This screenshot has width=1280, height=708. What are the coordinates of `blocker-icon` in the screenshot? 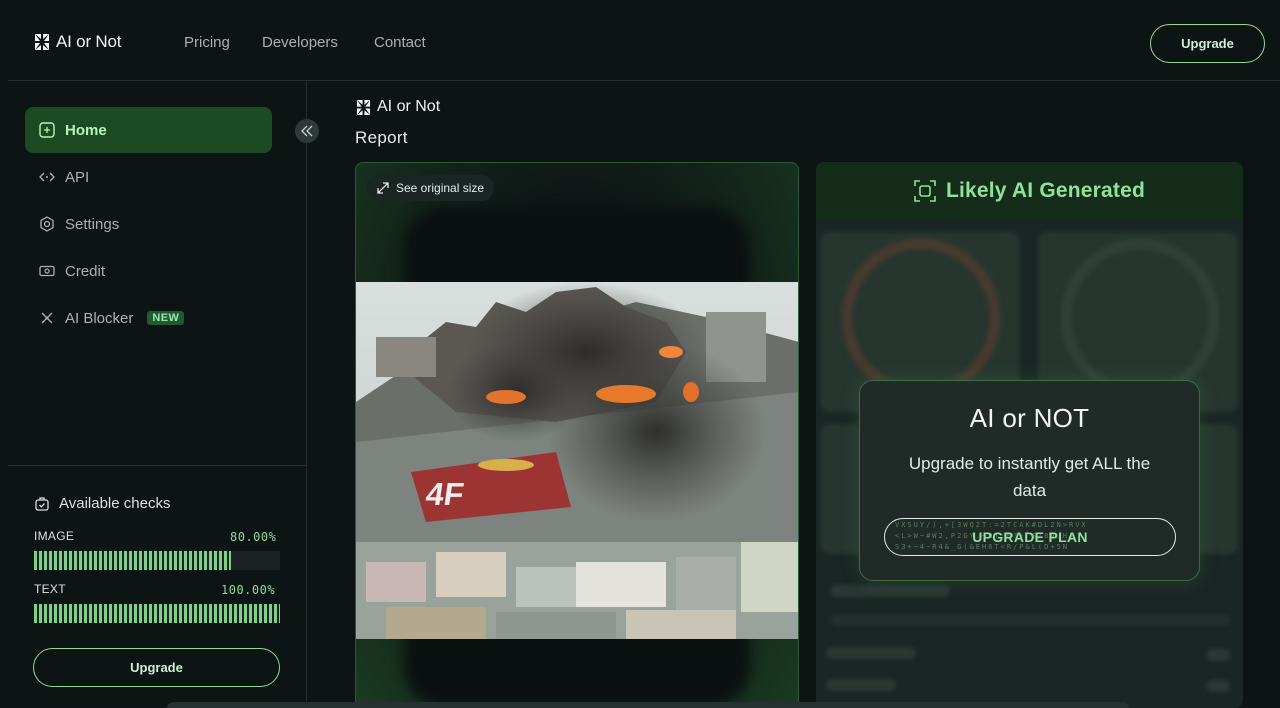 It's located at (47, 318).